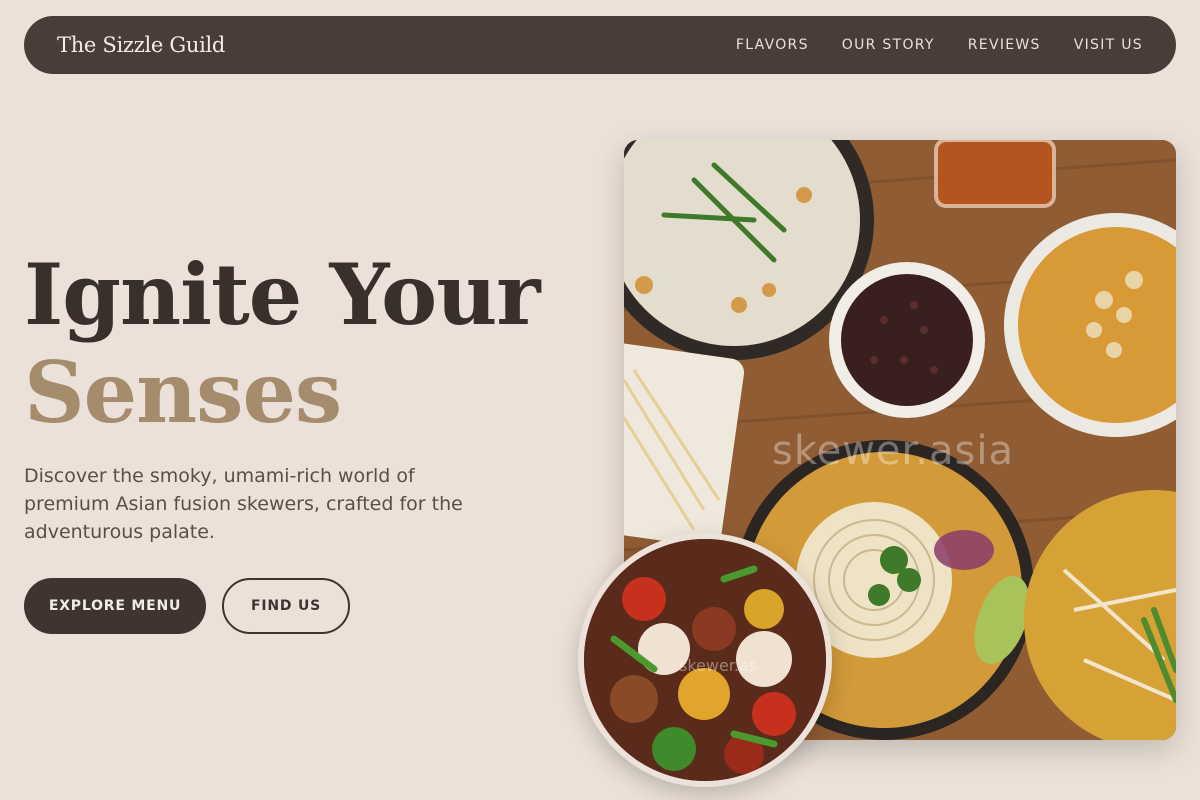 The width and height of the screenshot is (1200, 800). What do you see at coordinates (718, 665) in the screenshot?
I see `thumb-watermark: skewer.as` at bounding box center [718, 665].